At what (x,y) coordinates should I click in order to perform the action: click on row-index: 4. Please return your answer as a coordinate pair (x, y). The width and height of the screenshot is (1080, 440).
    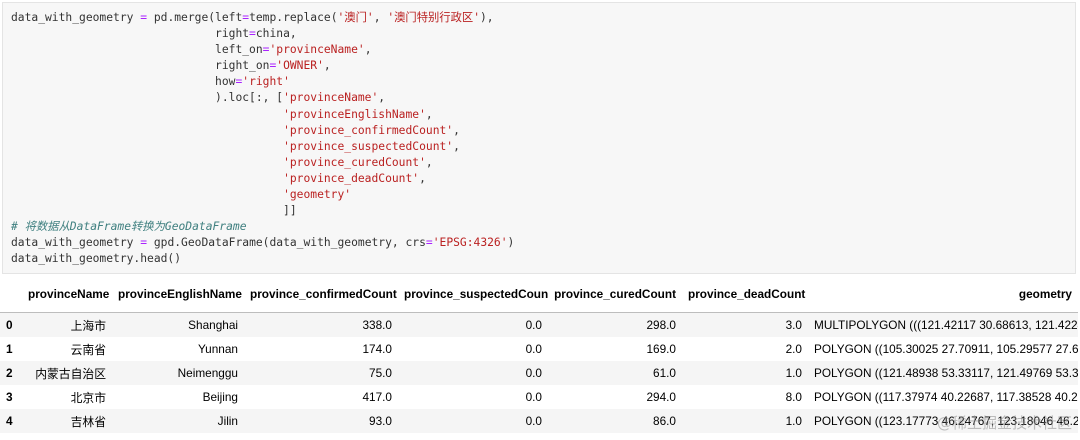
    Looking at the image, I should click on (9, 421).